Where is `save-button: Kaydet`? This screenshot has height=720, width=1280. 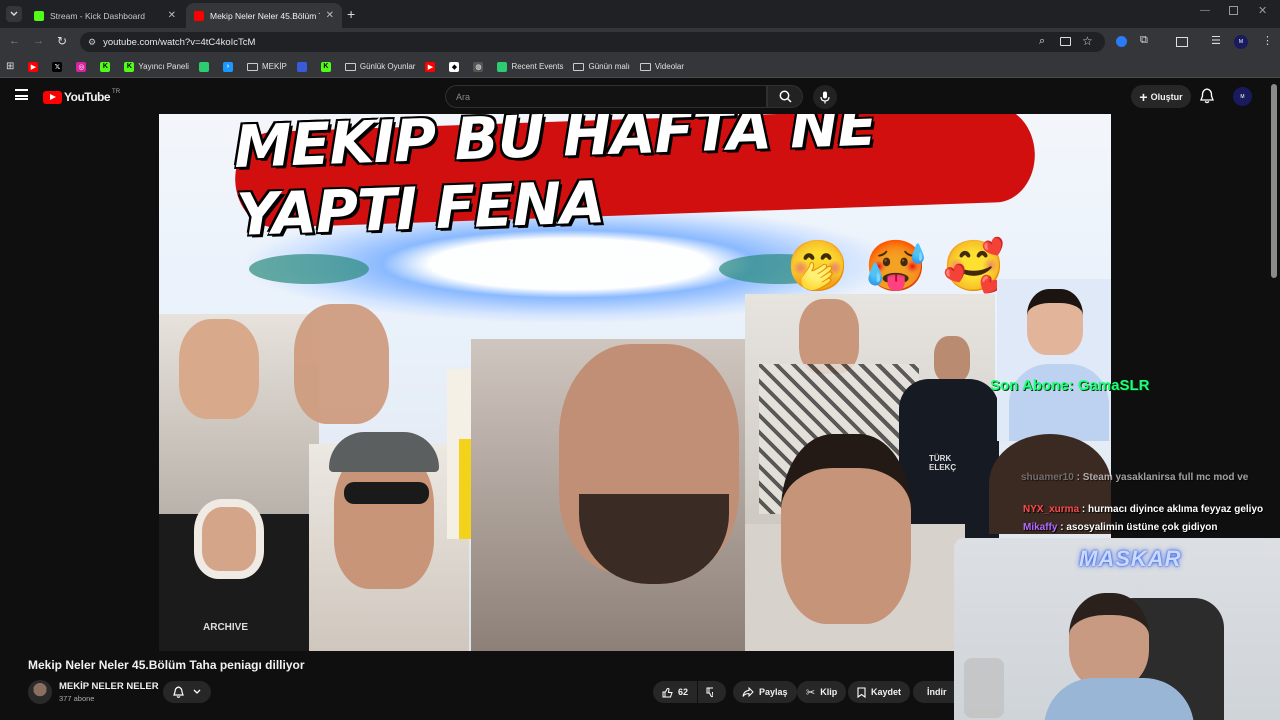 save-button: Kaydet is located at coordinates (879, 692).